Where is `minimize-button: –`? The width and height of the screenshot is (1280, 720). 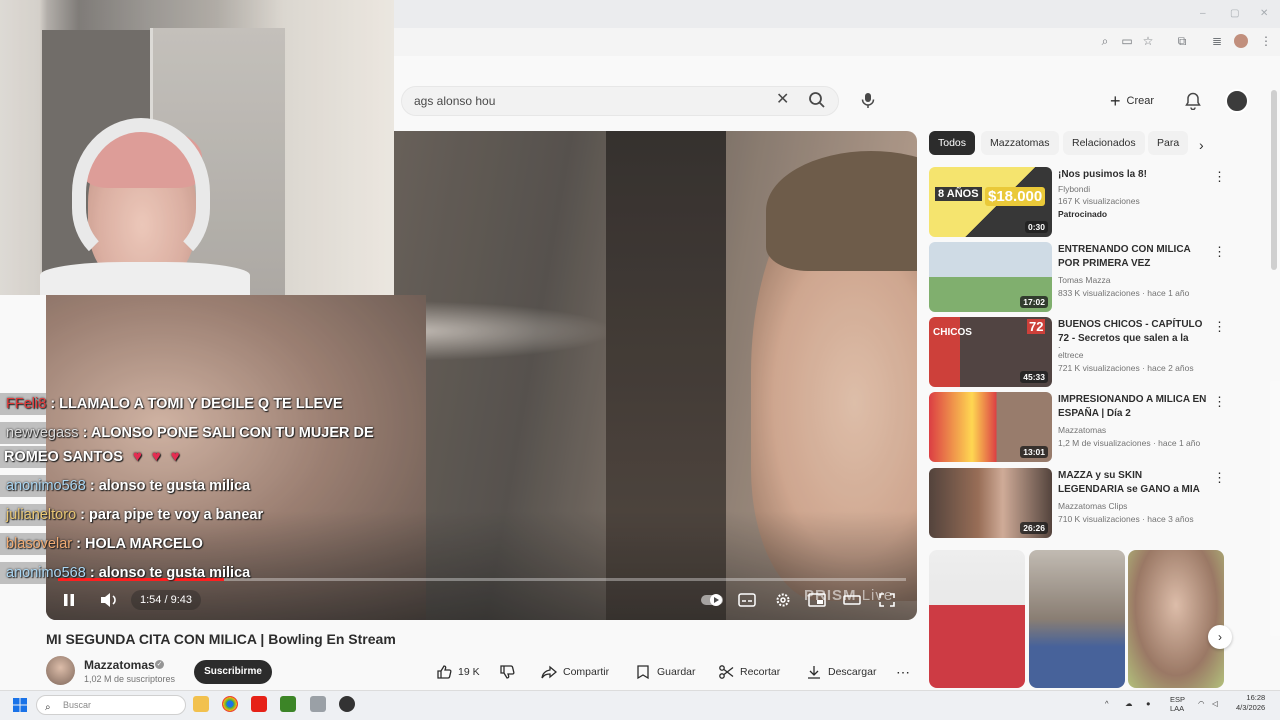 minimize-button: – is located at coordinates (1203, 13).